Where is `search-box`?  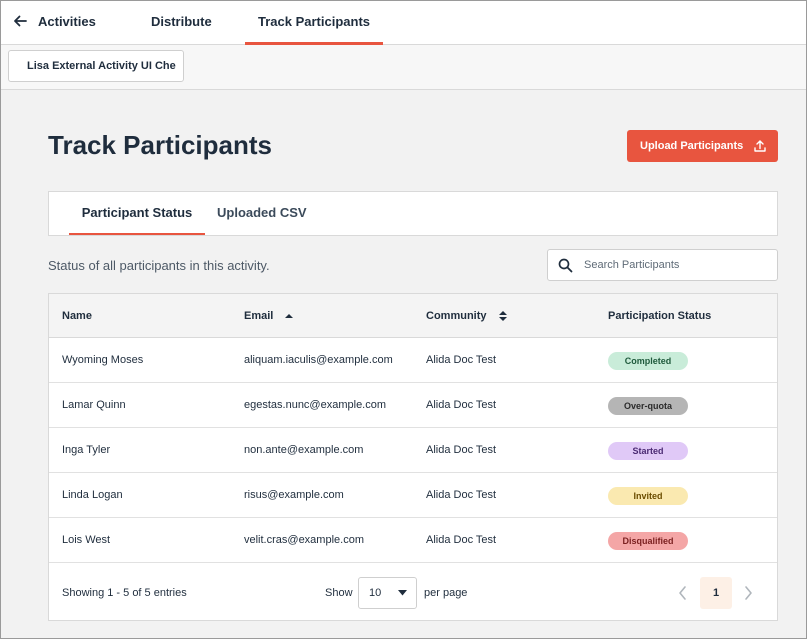 search-box is located at coordinates (662, 265).